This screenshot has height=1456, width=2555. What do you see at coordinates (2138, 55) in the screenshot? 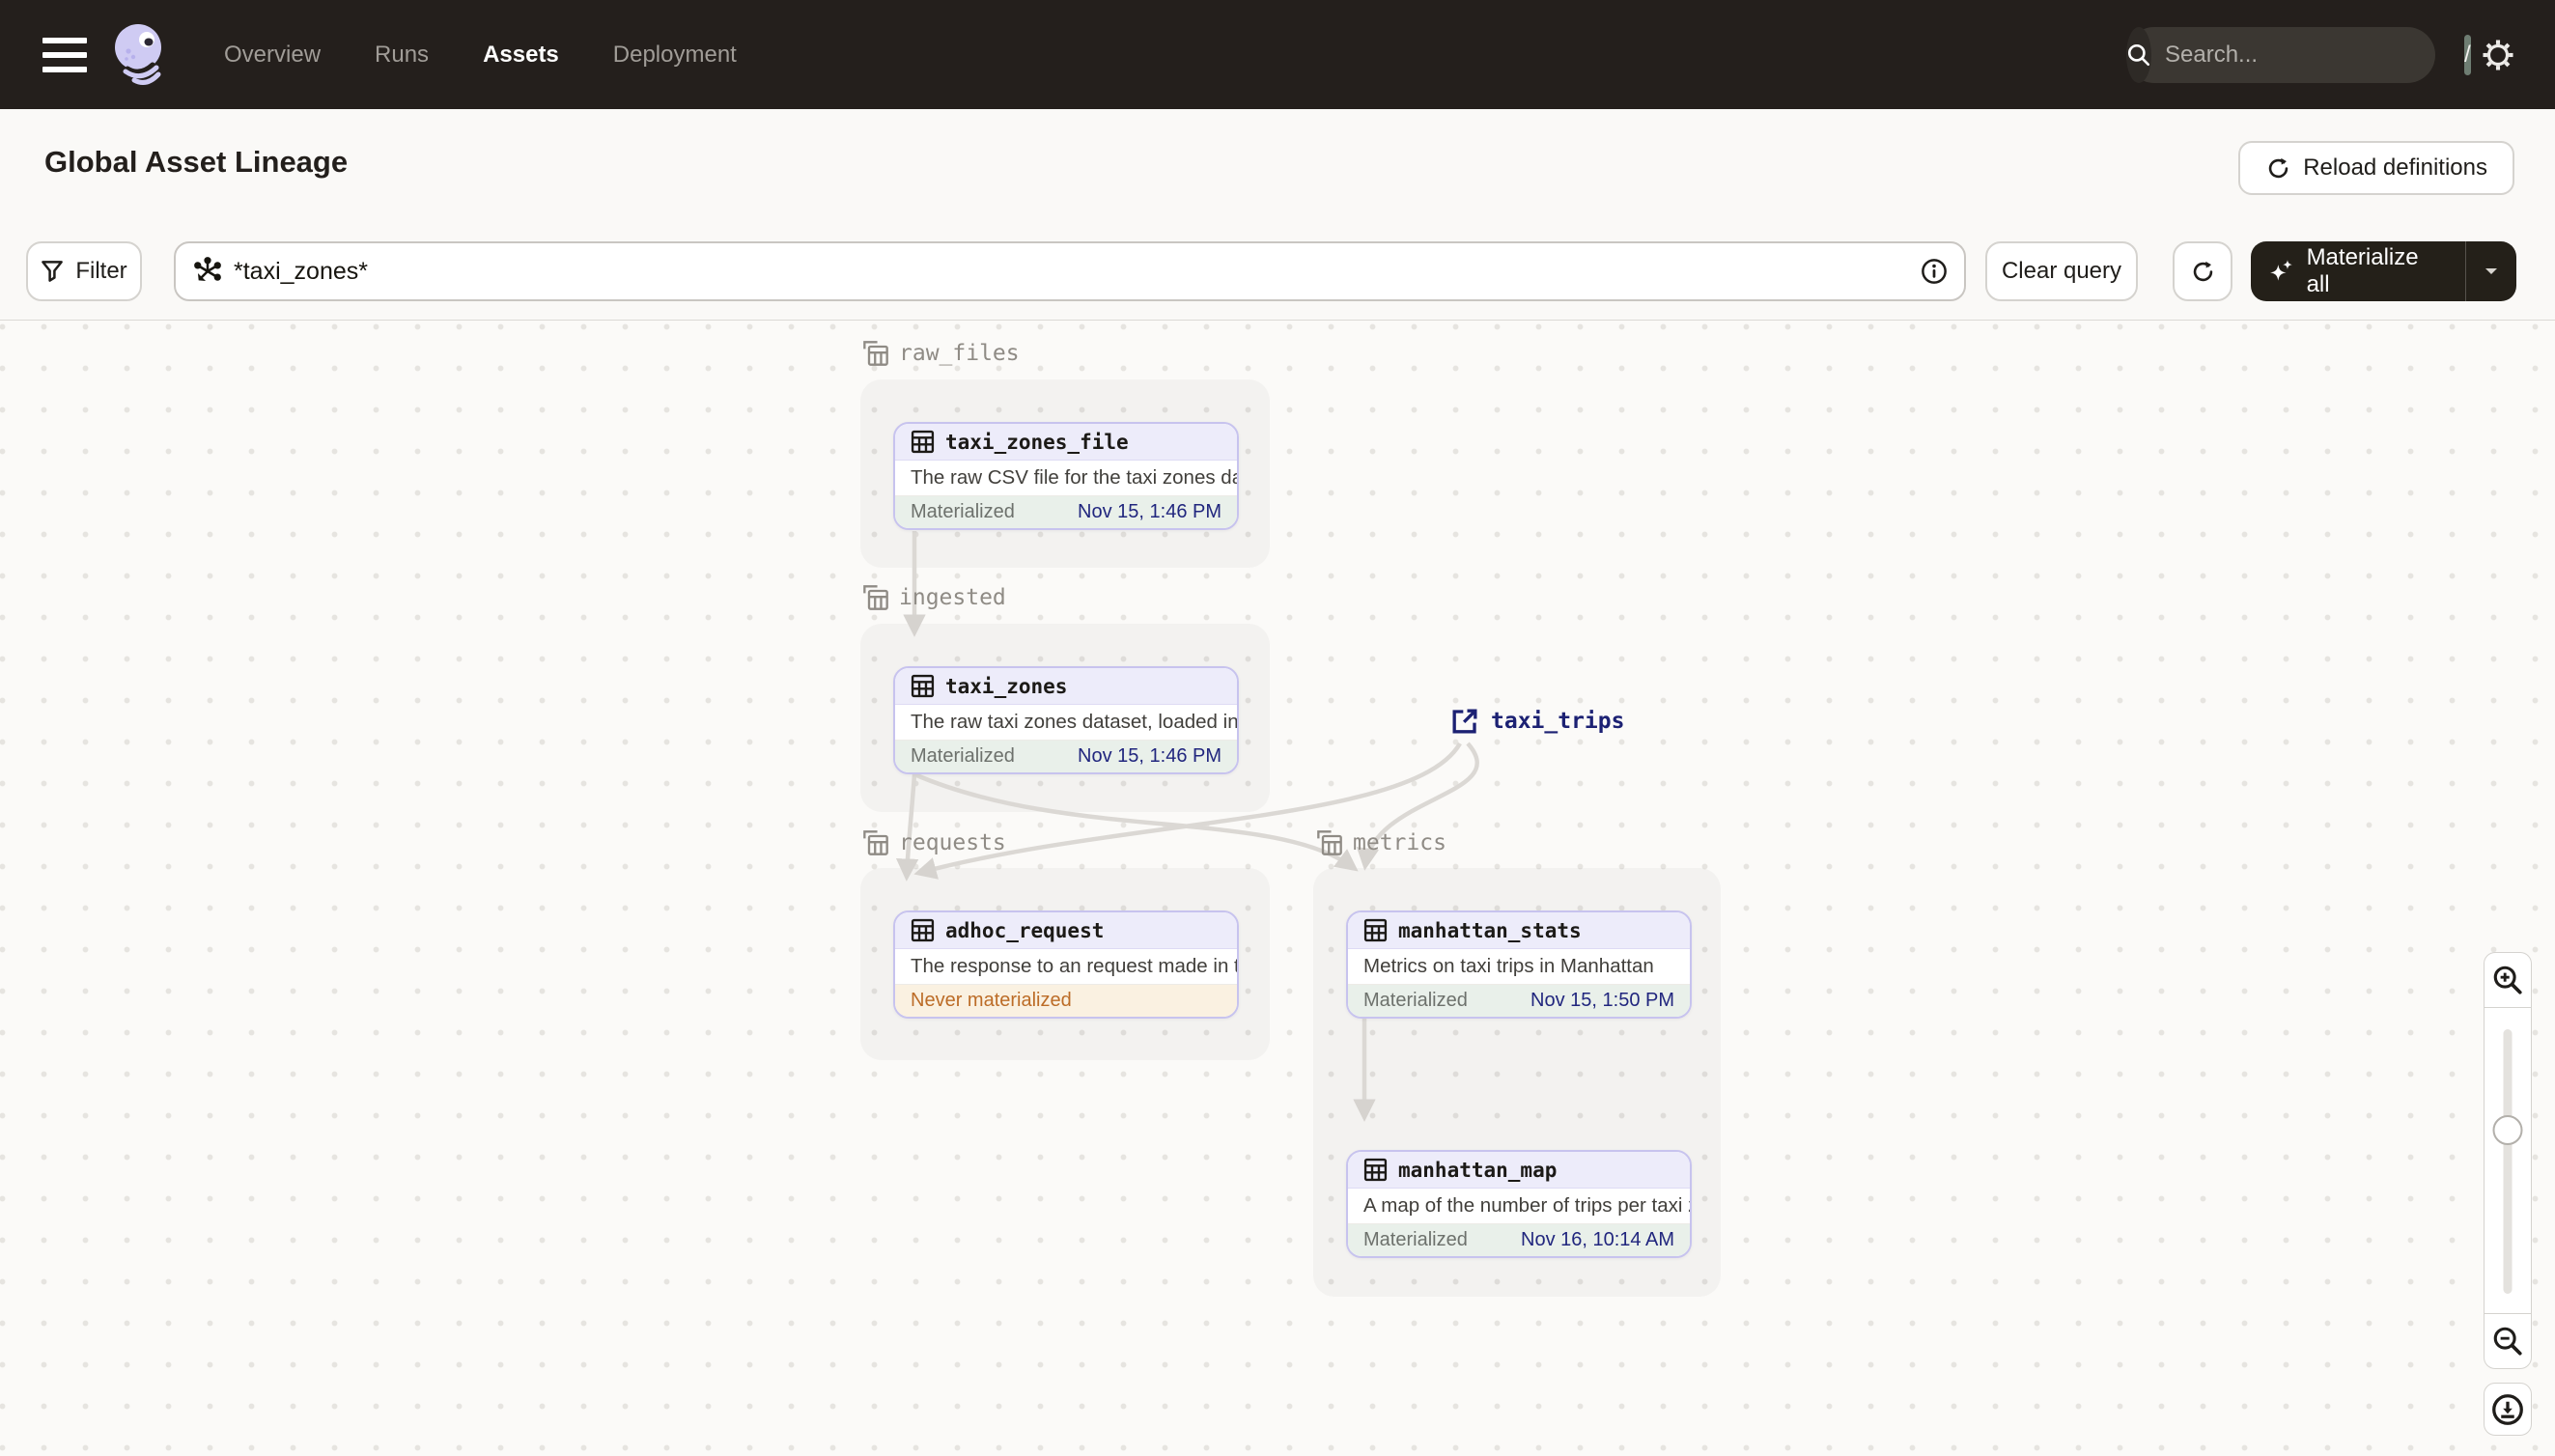
I see `search-icon` at bounding box center [2138, 55].